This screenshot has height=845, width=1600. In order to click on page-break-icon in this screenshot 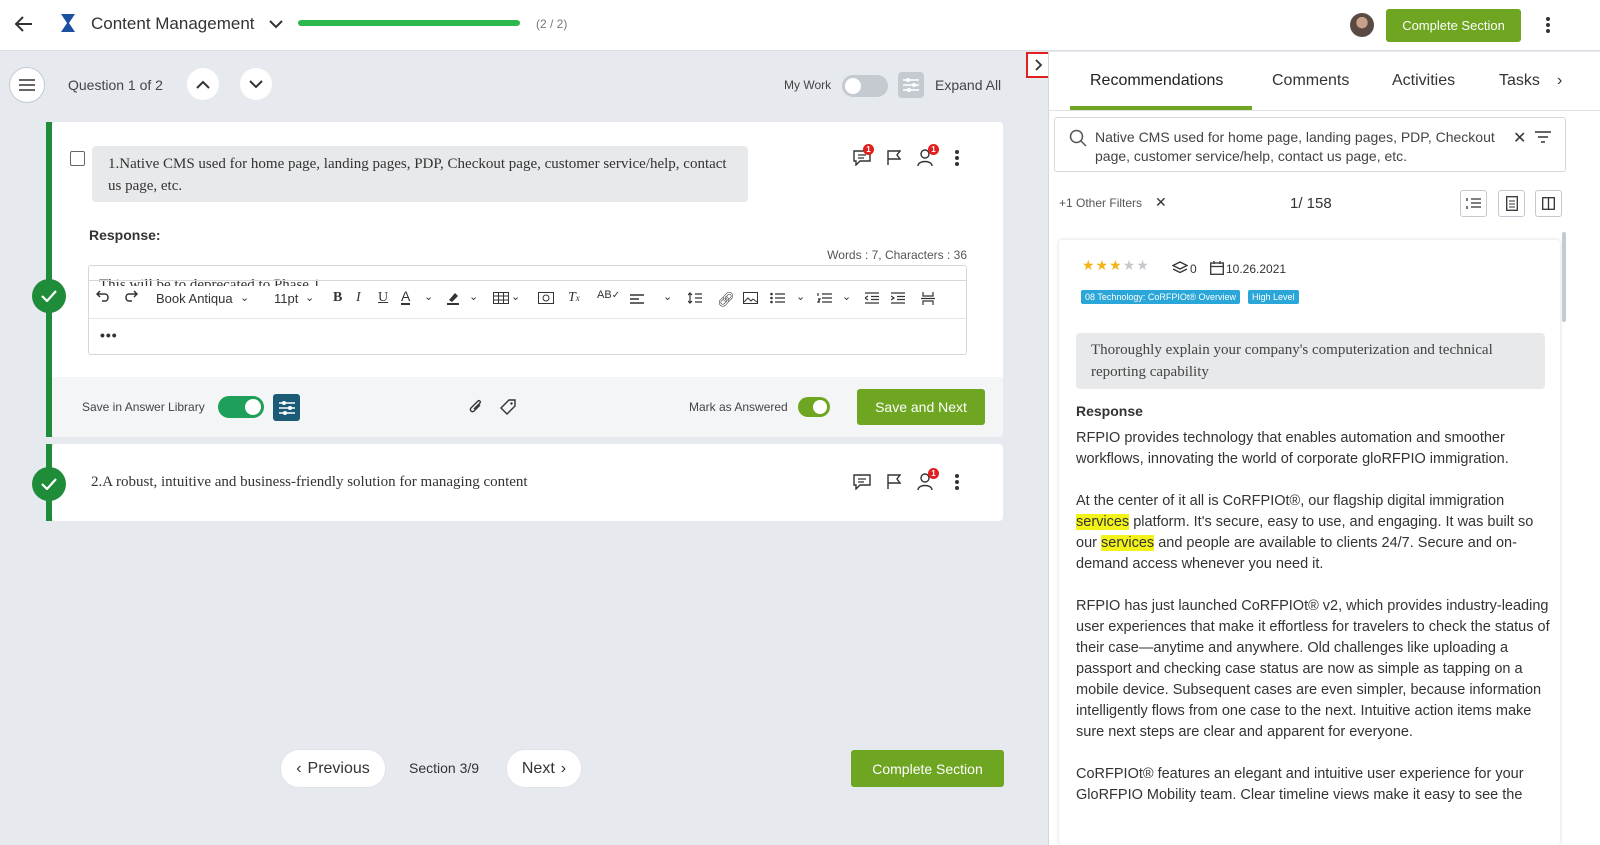, I will do `click(928, 300)`.